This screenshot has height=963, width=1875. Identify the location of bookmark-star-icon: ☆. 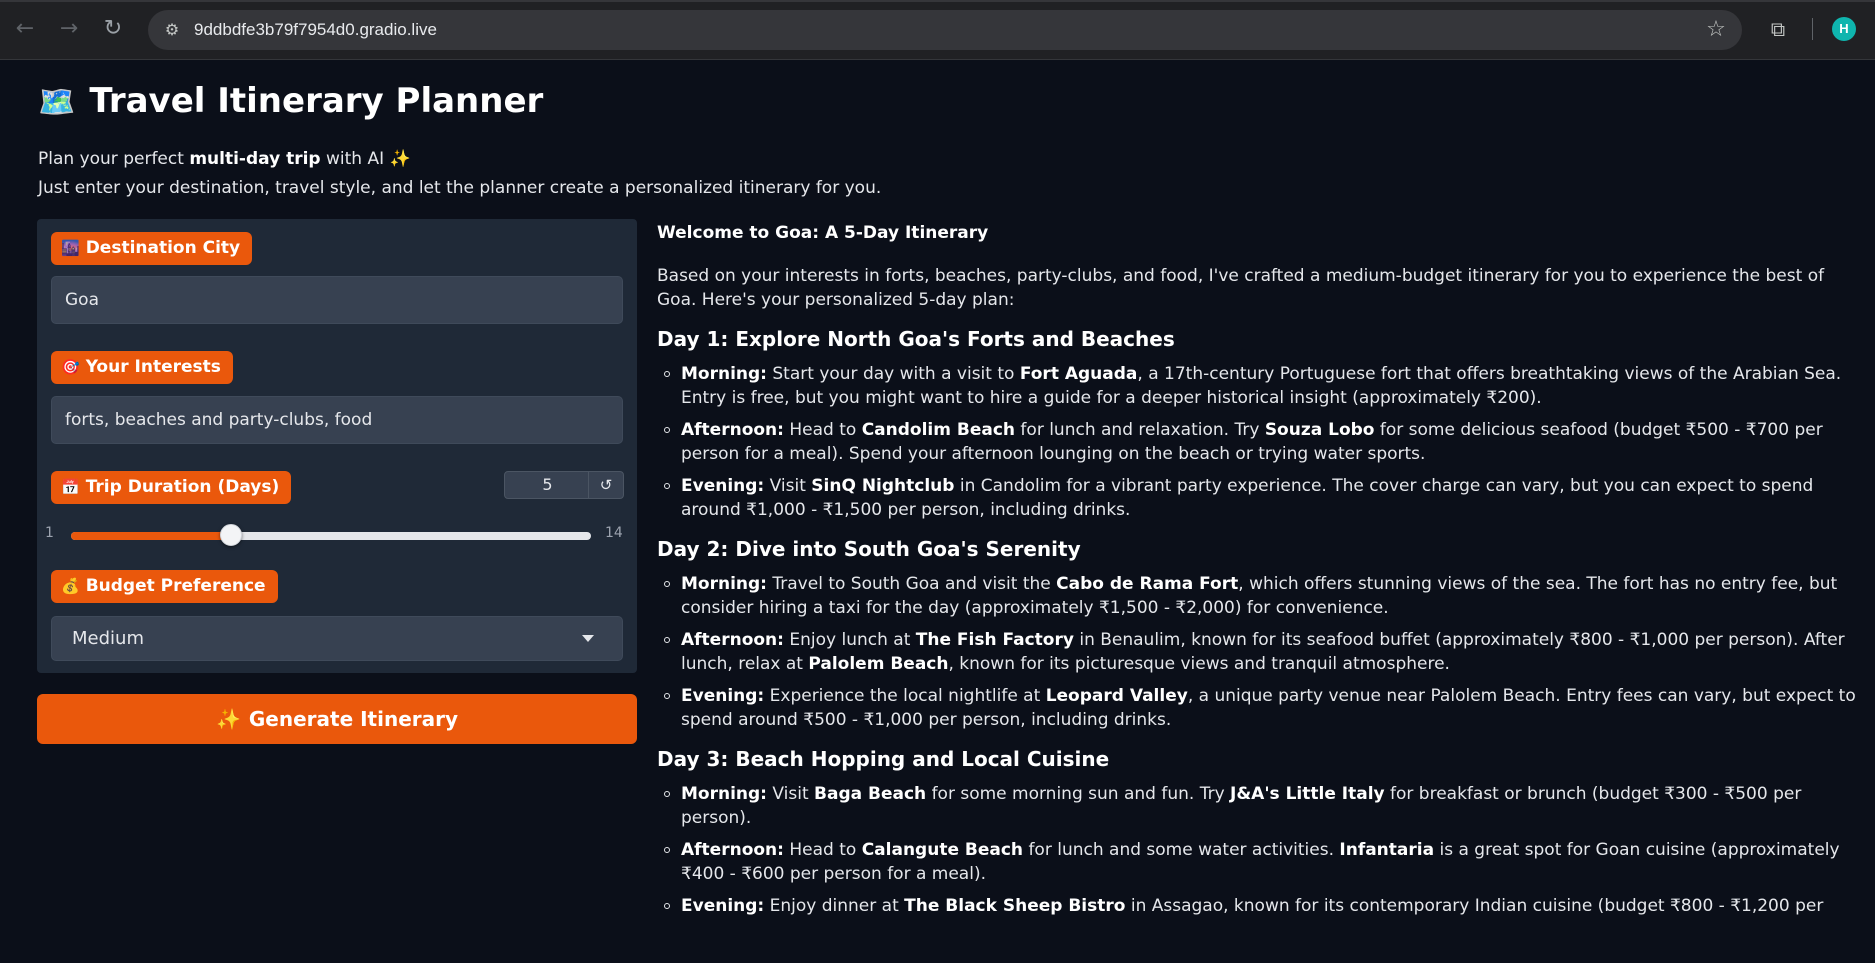
(1716, 30).